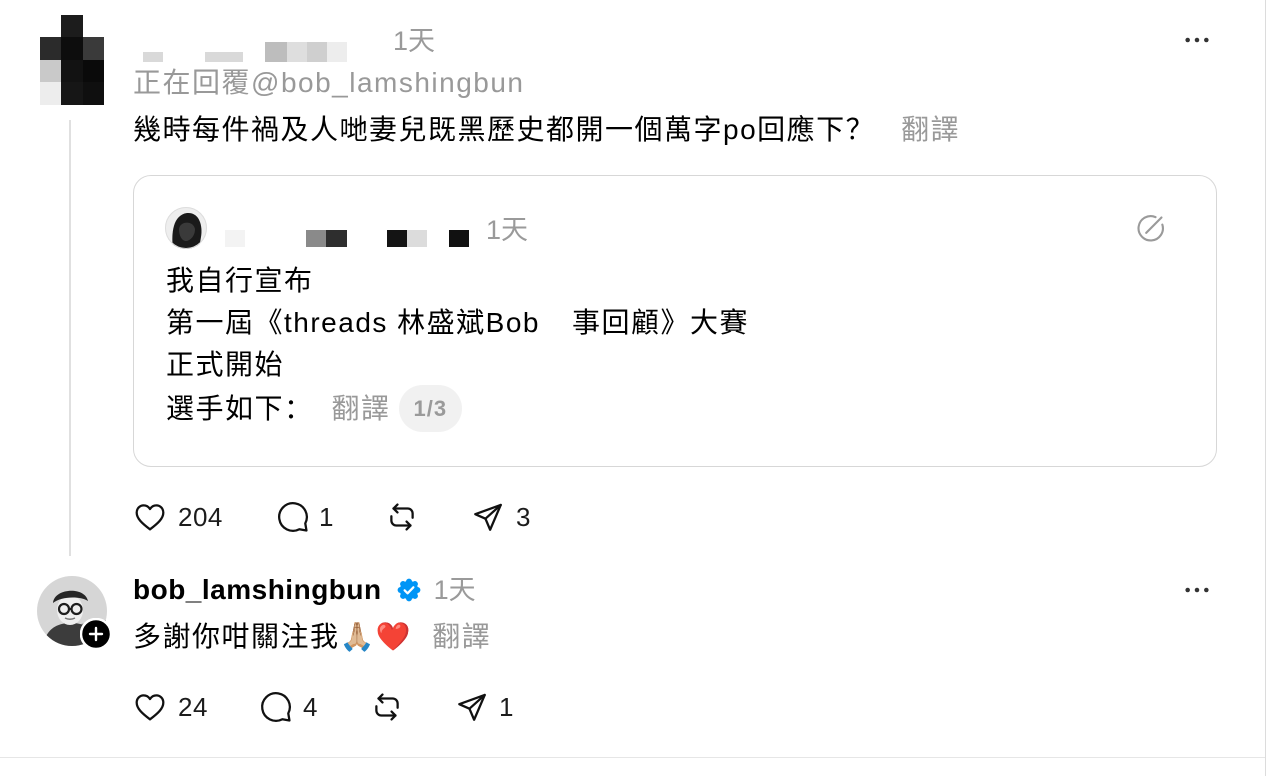 The width and height of the screenshot is (1268, 776). Describe the element at coordinates (409, 590) in the screenshot. I see `verified-badge-icon` at that location.